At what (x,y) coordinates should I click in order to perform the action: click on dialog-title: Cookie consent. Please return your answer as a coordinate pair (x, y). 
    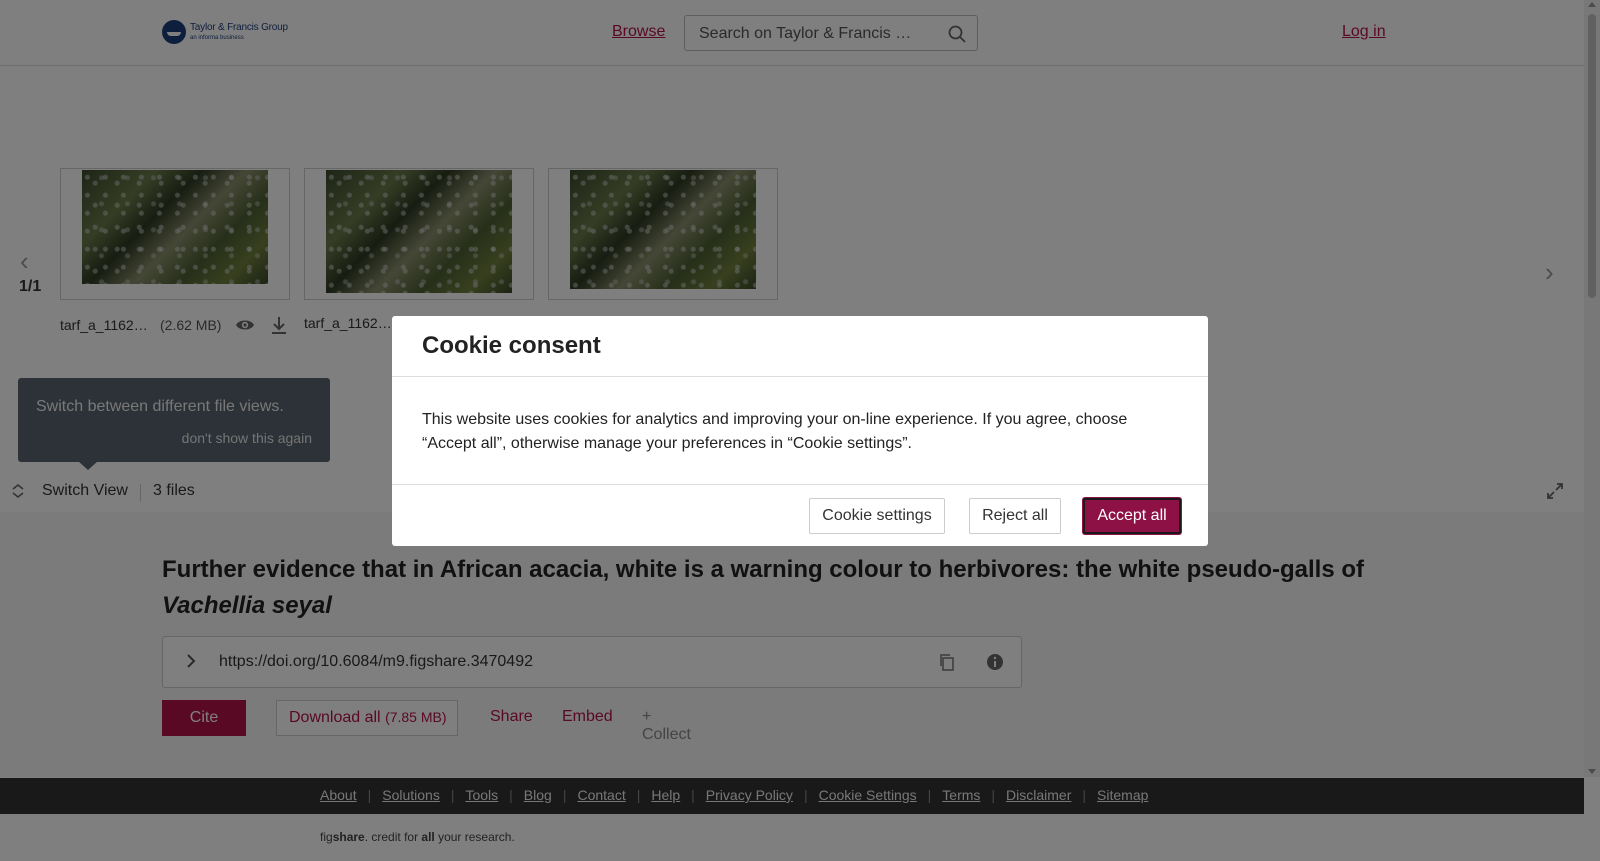
    Looking at the image, I should click on (511, 345).